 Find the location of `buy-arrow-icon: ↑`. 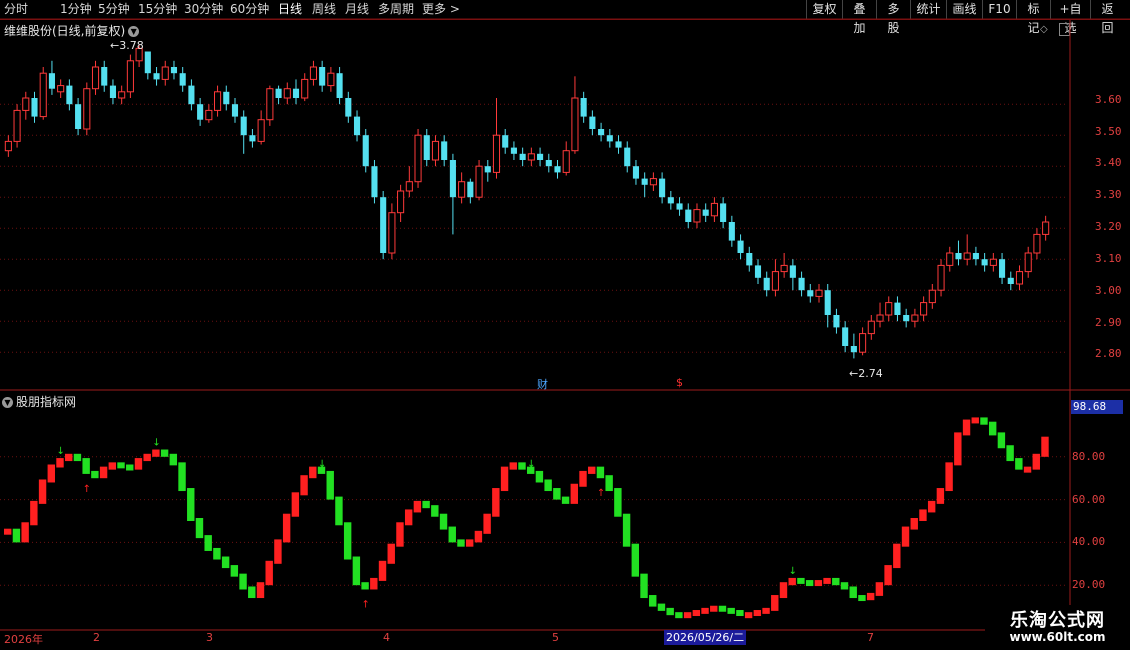

buy-arrow-icon: ↑ is located at coordinates (1063, 1).